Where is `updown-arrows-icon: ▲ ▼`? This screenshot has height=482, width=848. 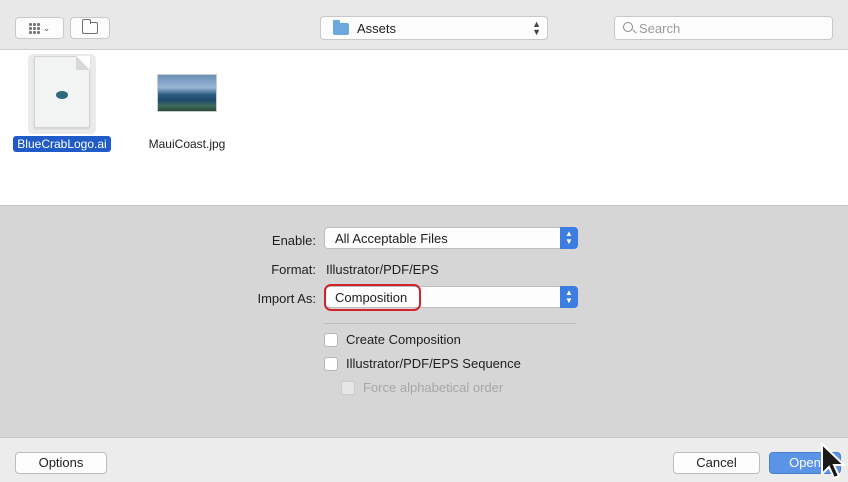
updown-arrows-icon: ▲ ▼ is located at coordinates (536, 28).